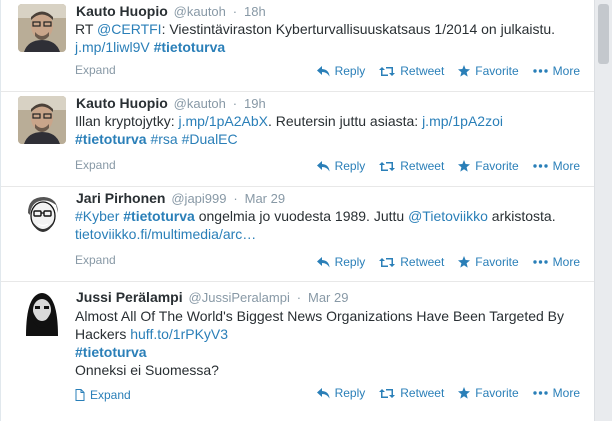  I want to click on tweet-link: @Tietoviikko, so click(448, 216).